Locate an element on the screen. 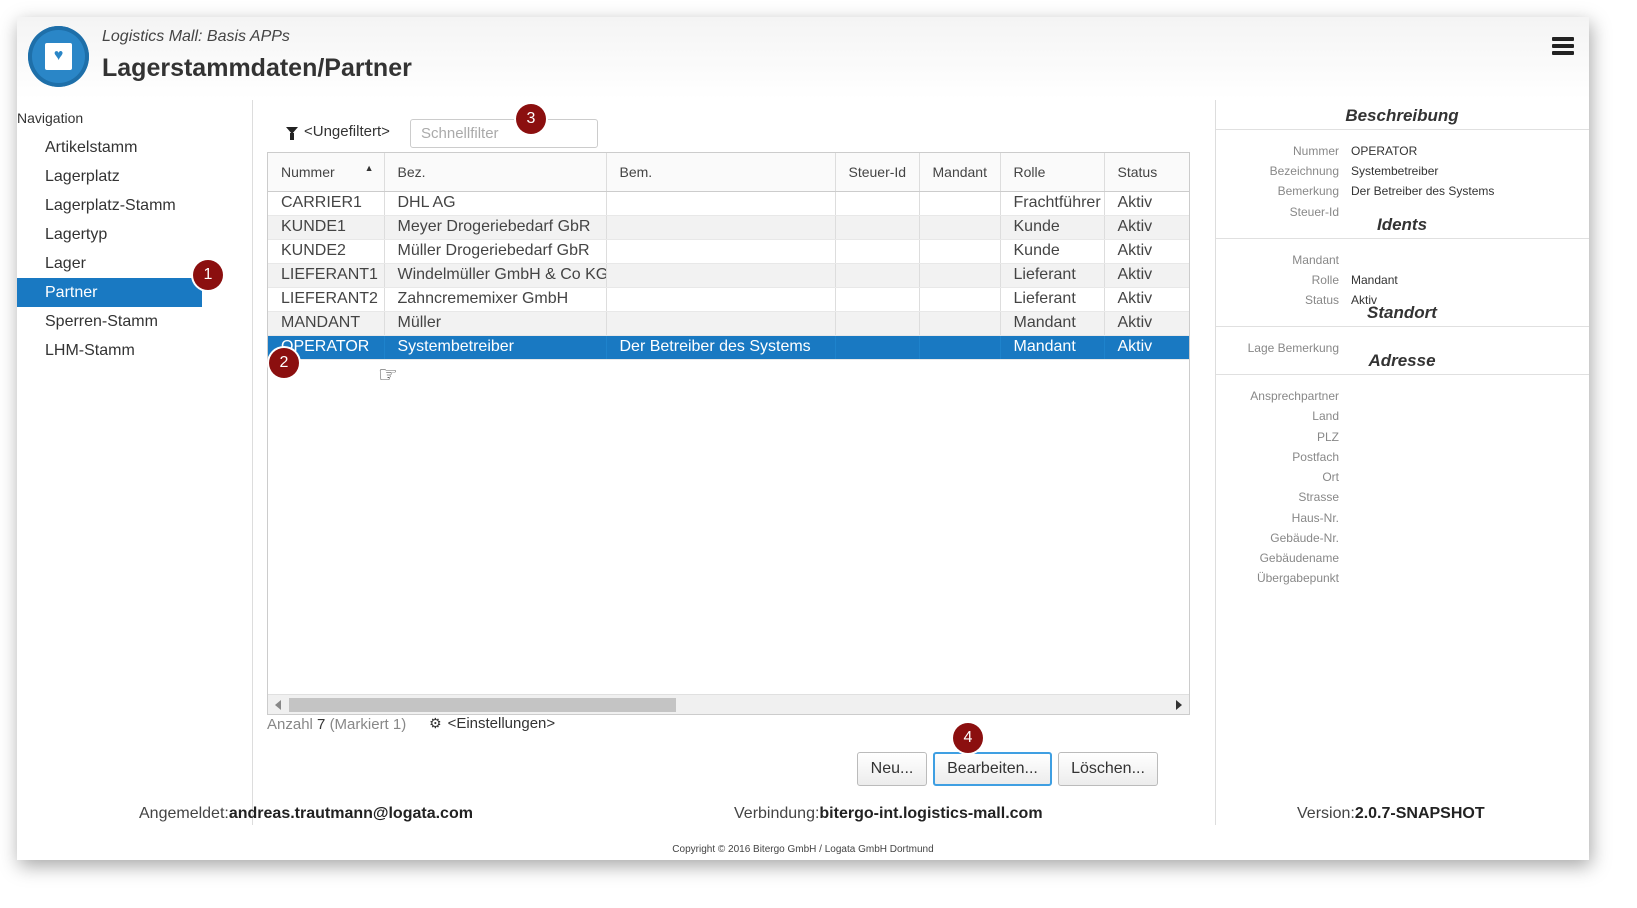 The height and width of the screenshot is (908, 1637). detail-label: Ansprechpartner is located at coordinates (1294, 396).